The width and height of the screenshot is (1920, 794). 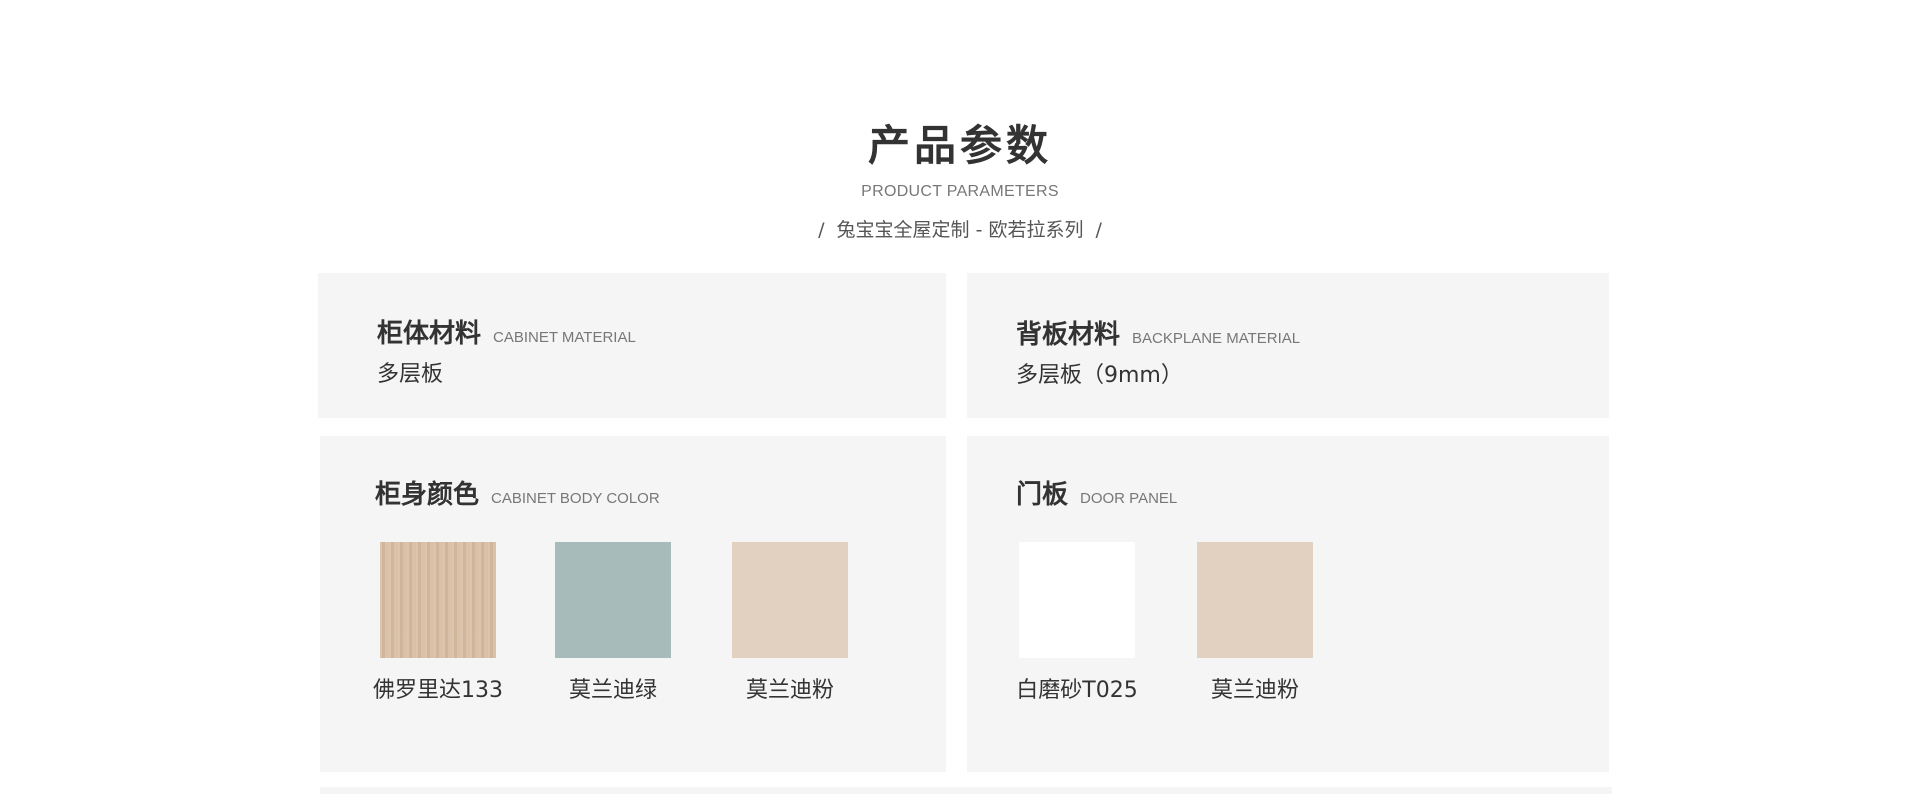 What do you see at coordinates (1254, 690) in the screenshot?
I see `door-panel-swatch-label: 莫兰迪粉` at bounding box center [1254, 690].